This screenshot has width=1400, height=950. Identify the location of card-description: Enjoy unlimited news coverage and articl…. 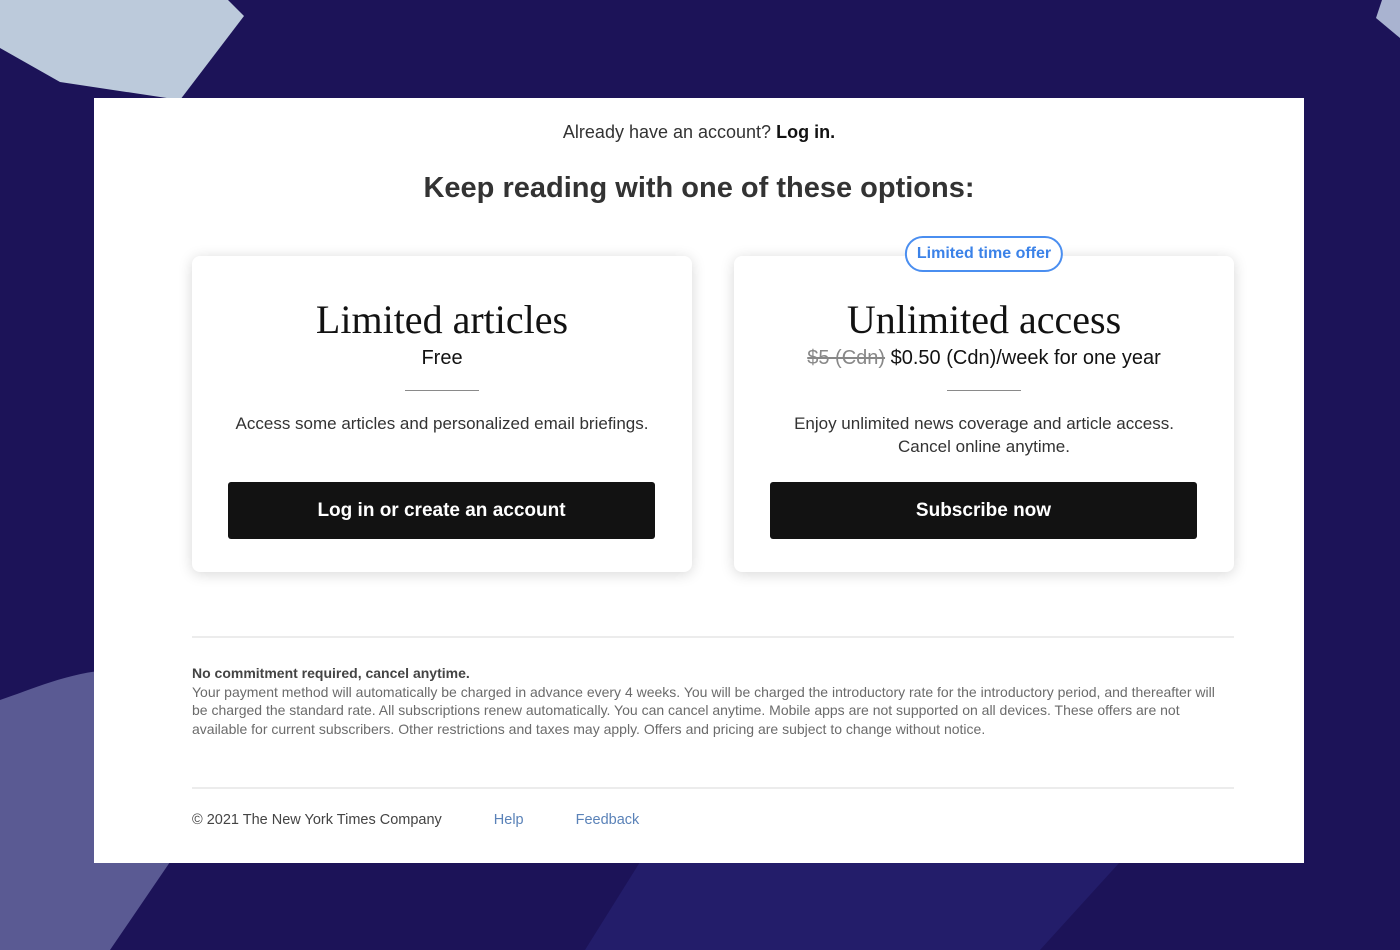
(984, 435).